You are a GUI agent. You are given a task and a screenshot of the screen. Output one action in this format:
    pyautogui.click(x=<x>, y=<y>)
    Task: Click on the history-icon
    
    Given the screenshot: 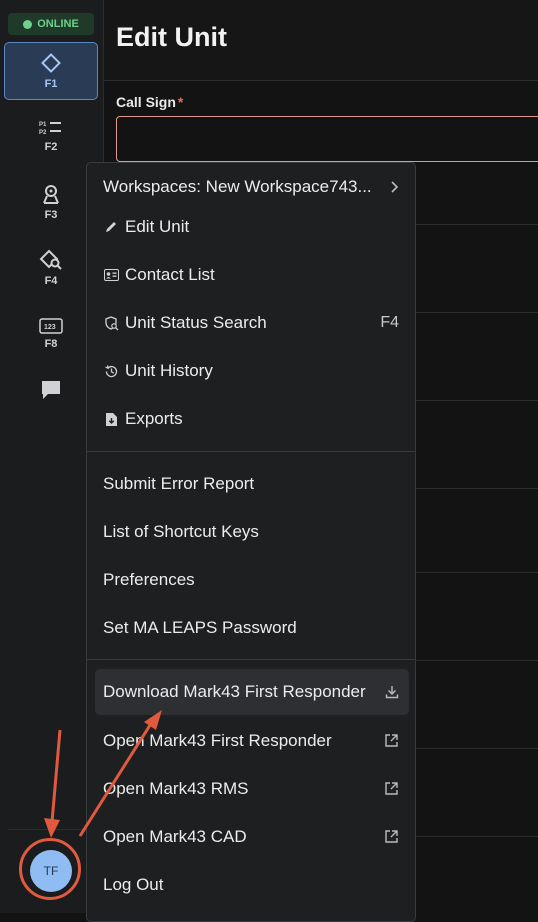 What is the action you would take?
    pyautogui.click(x=111, y=371)
    